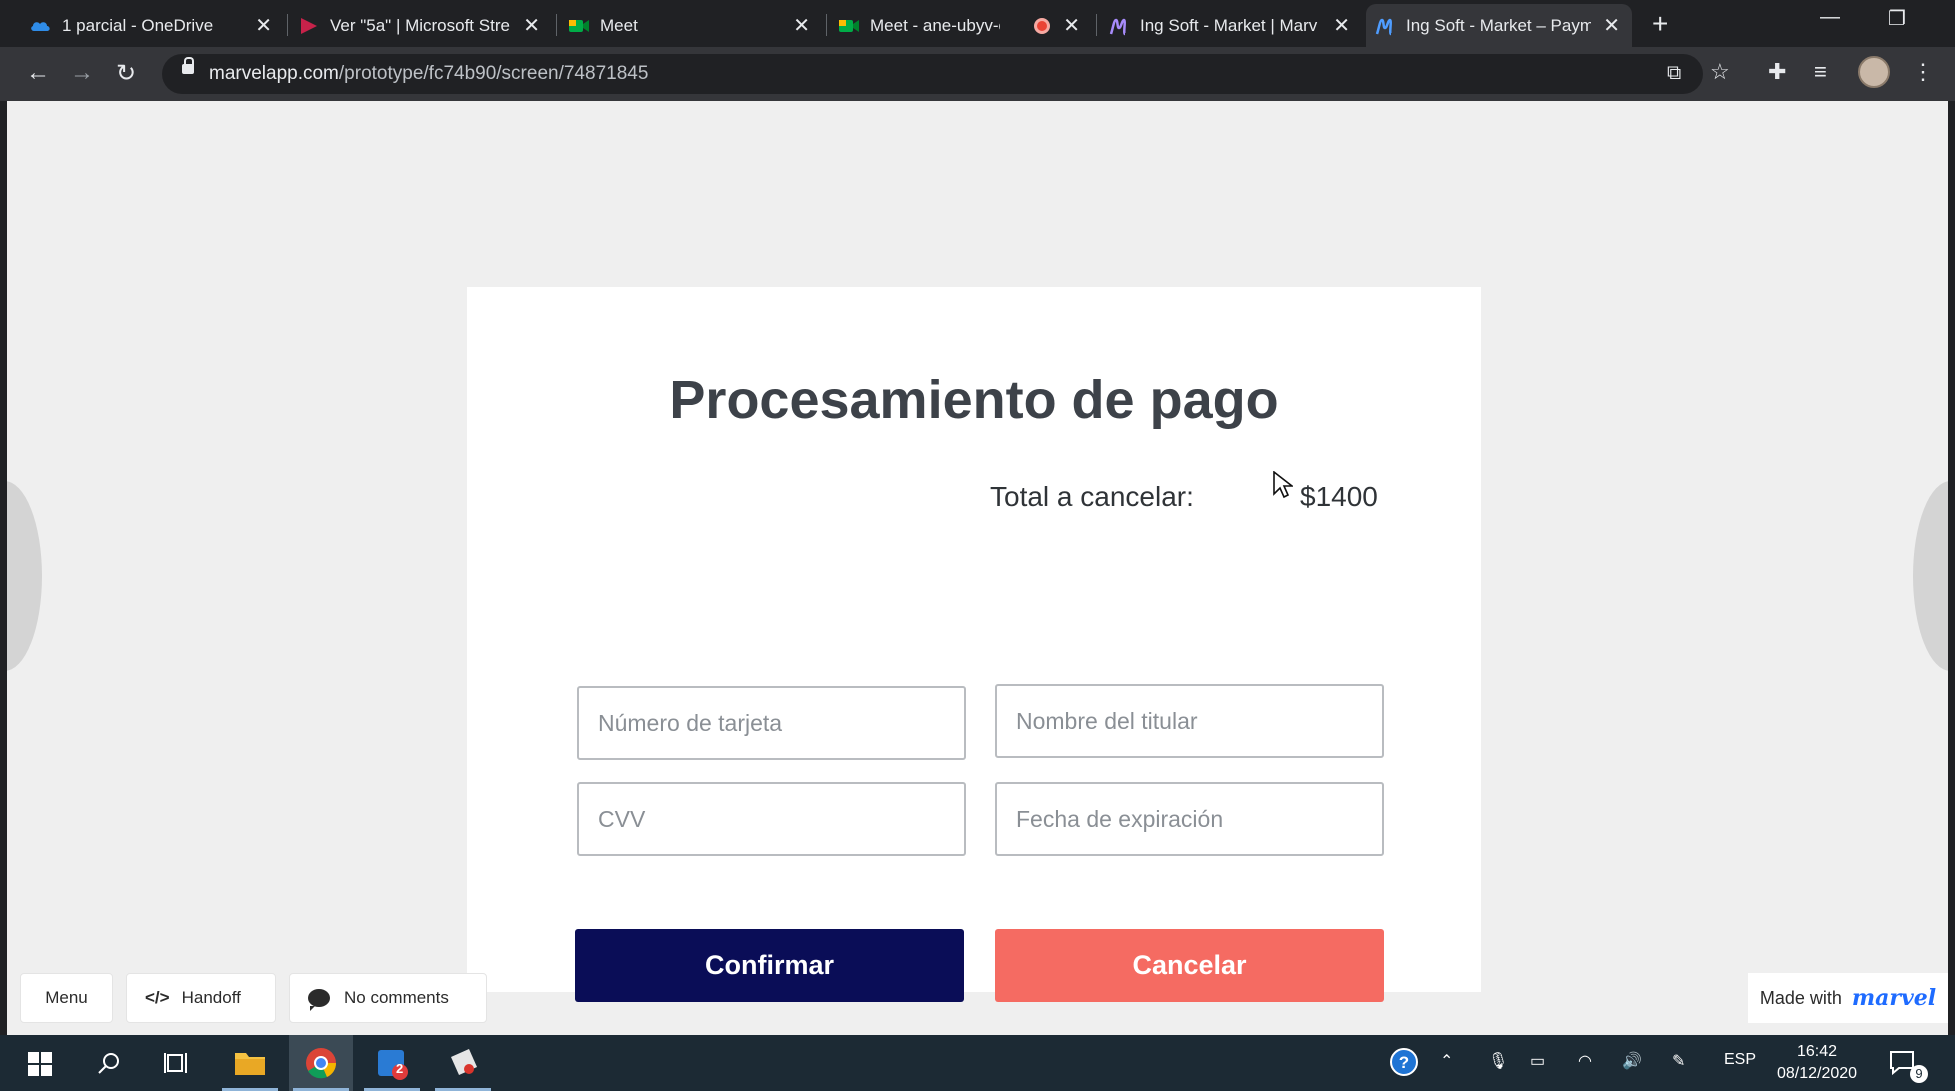 Image resolution: width=1955 pixels, height=1091 pixels. I want to click on back-icon: ←, so click(38, 73).